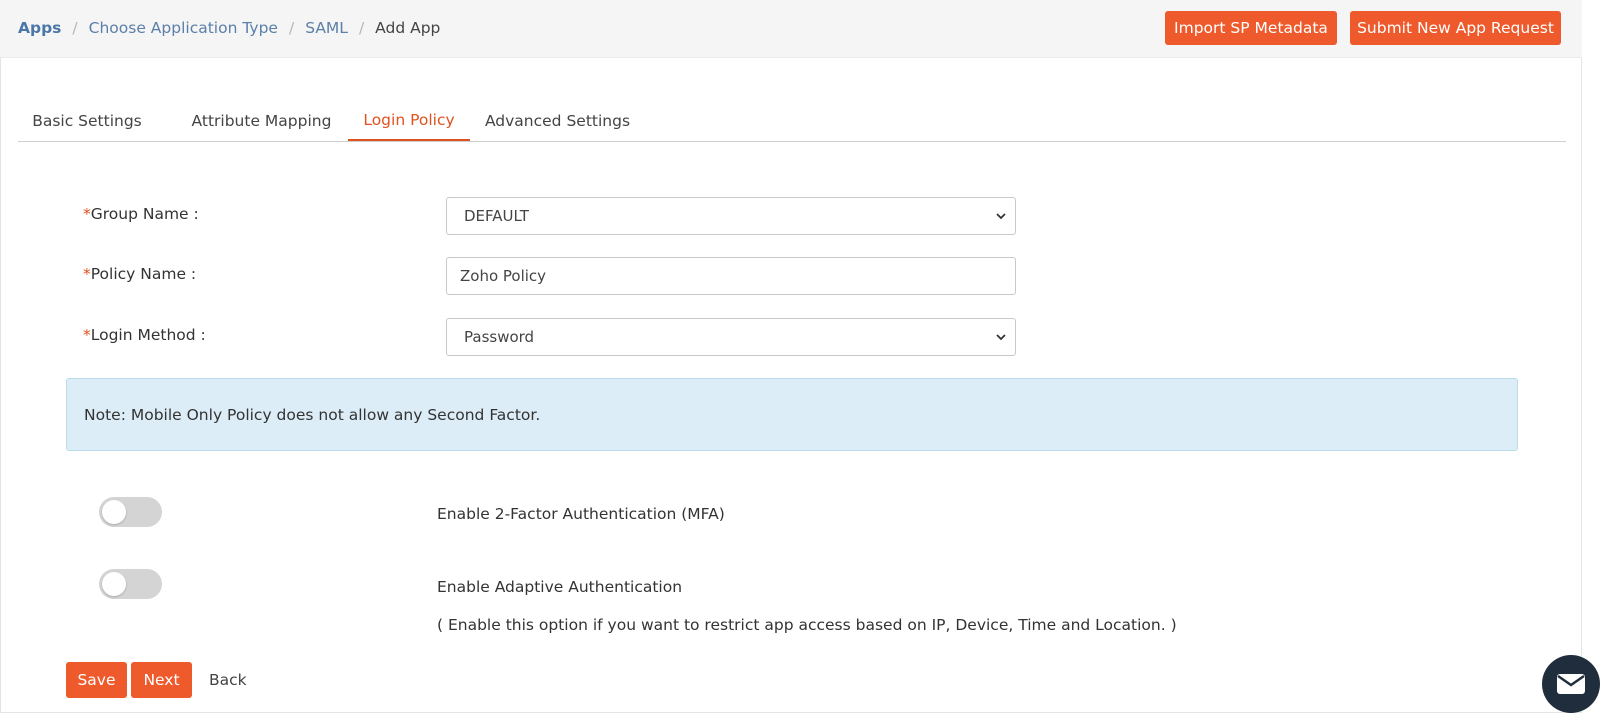 The width and height of the screenshot is (1604, 715). Describe the element at coordinates (560, 587) in the screenshot. I see `adaptive-auth-label: Enable Adaptive Authentication` at that location.